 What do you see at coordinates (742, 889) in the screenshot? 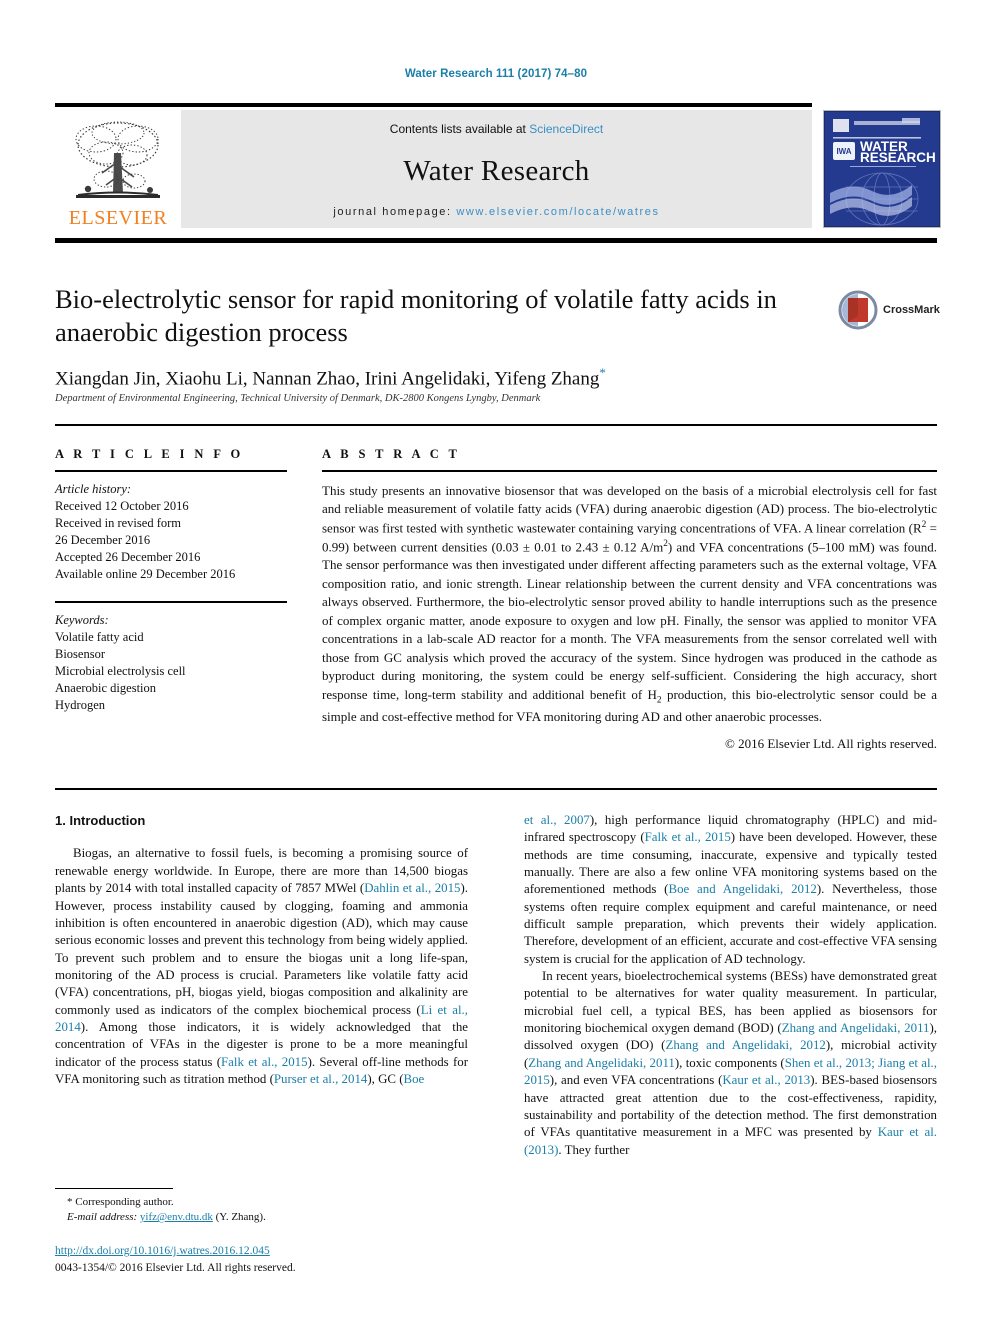
I see `citation-link: Boe and Angelidaki, 2012` at bounding box center [742, 889].